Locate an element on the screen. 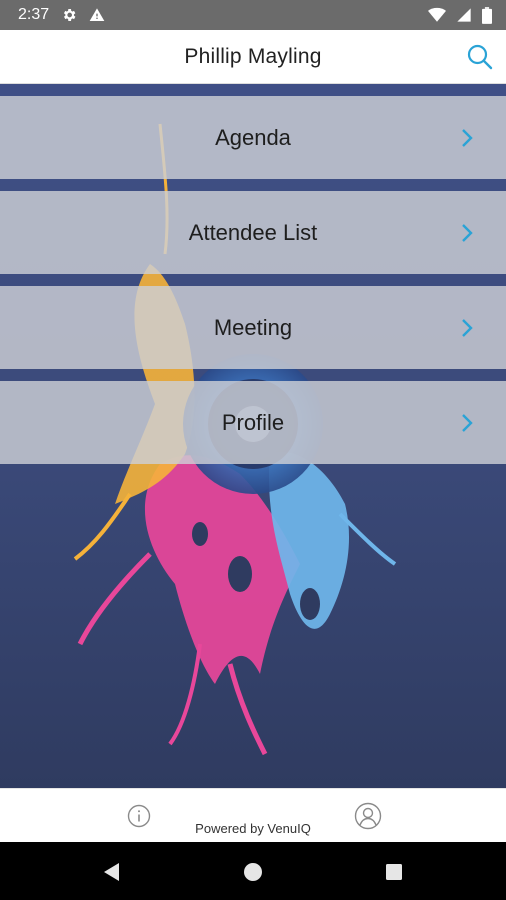 This screenshot has height=900, width=506. menu-item-label: Agenda is located at coordinates (253, 137).